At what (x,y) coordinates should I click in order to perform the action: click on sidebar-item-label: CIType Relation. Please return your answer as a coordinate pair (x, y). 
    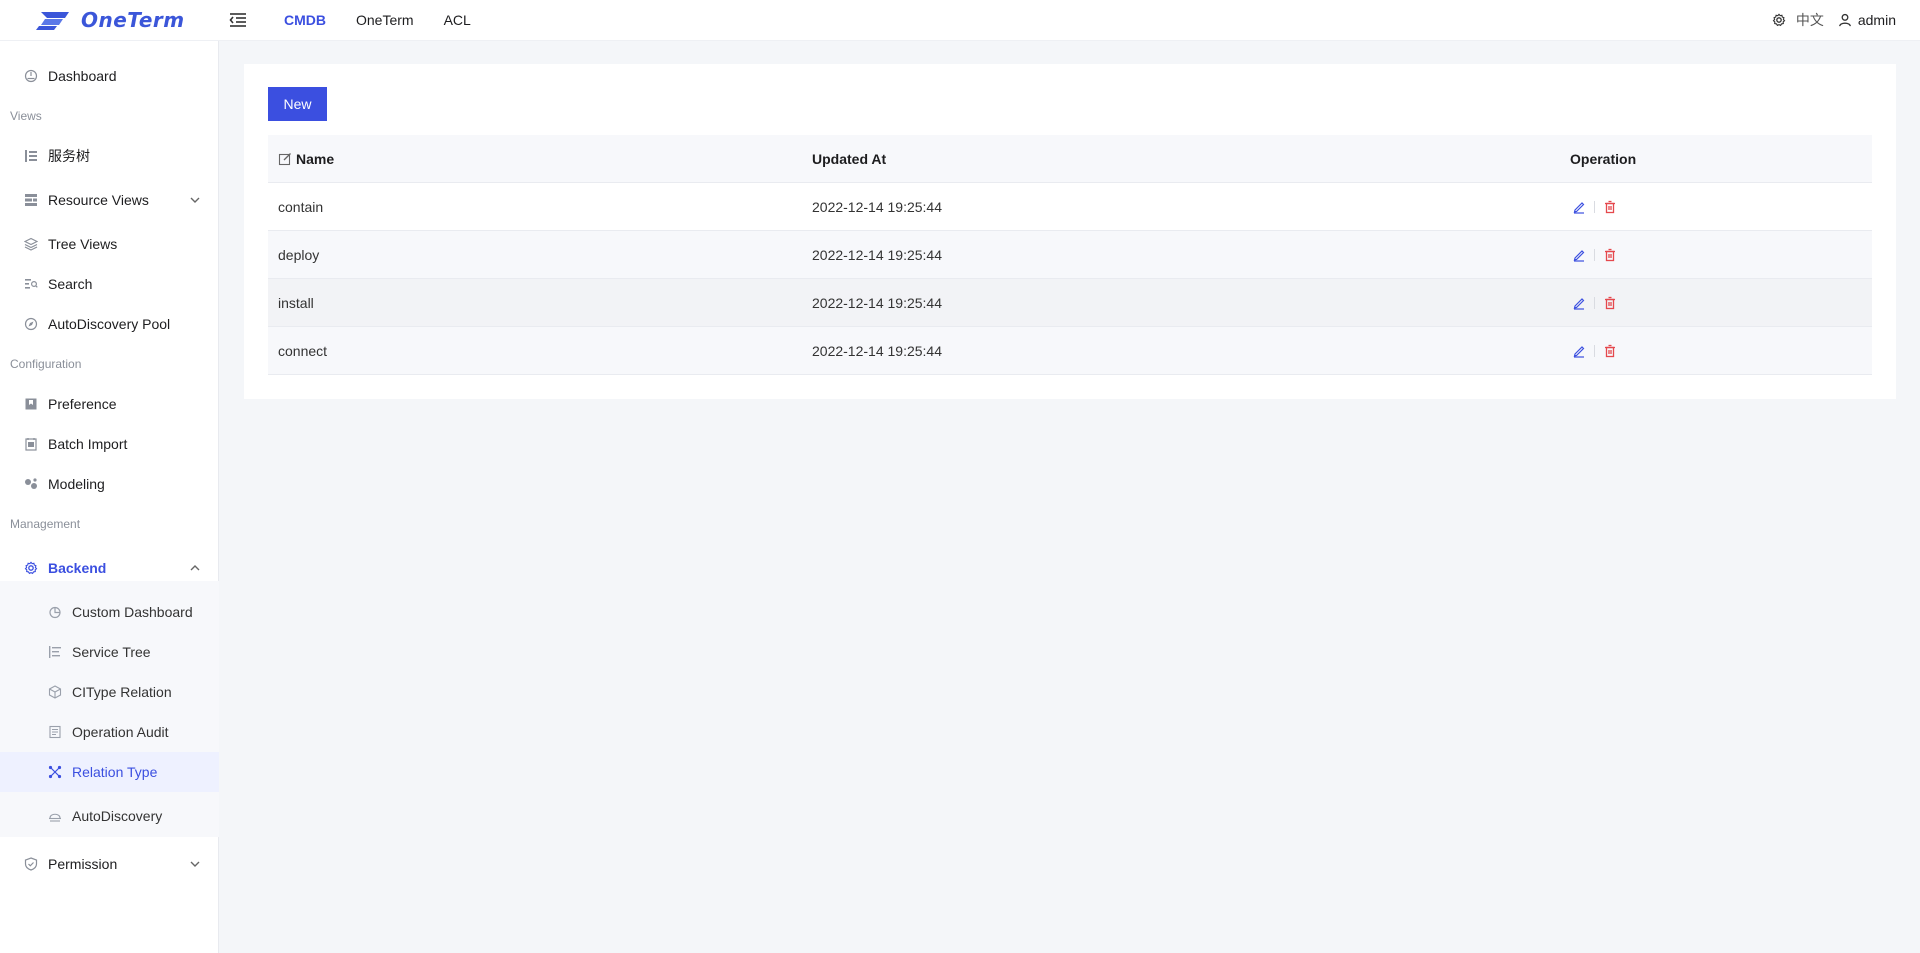
    Looking at the image, I should click on (122, 692).